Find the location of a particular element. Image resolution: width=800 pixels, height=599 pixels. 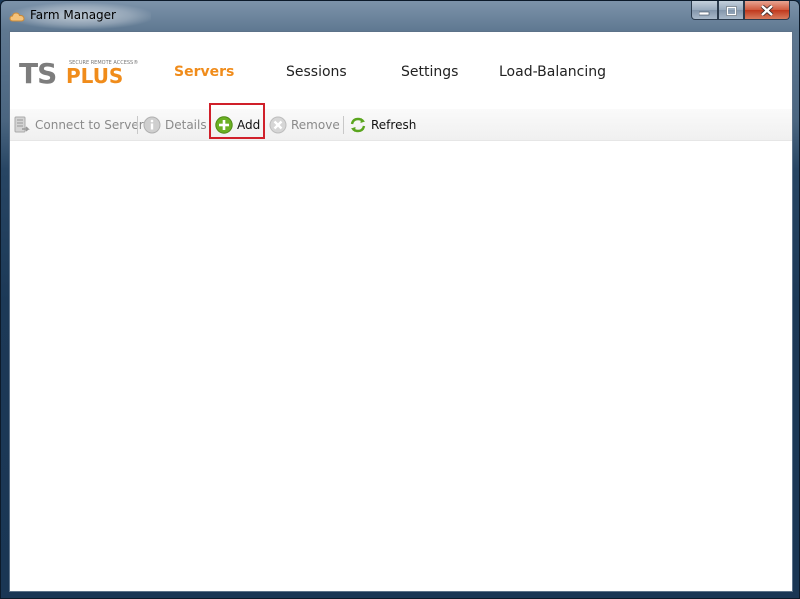

maximize-button is located at coordinates (731, 10).